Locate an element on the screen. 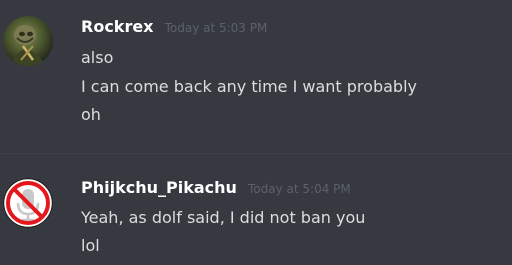 The height and width of the screenshot is (265, 512). message-text: oh is located at coordinates (91, 114).